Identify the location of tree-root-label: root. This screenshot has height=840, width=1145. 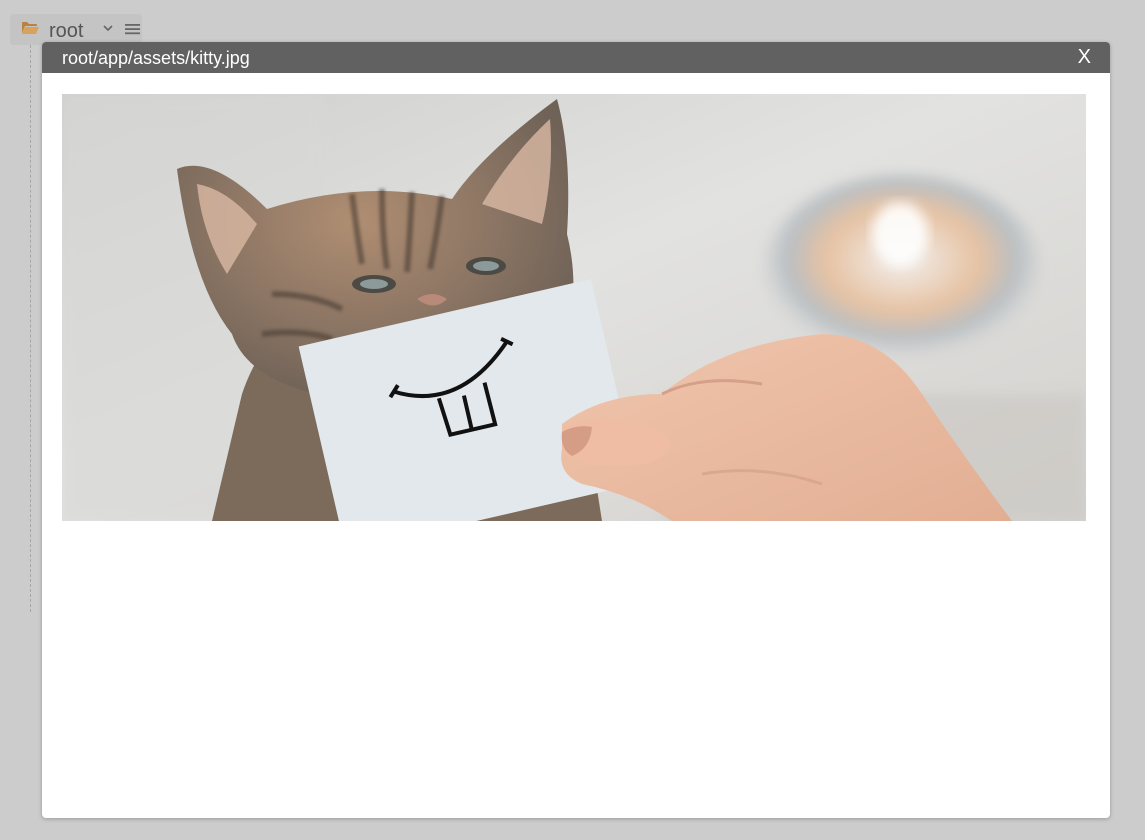
(66, 31).